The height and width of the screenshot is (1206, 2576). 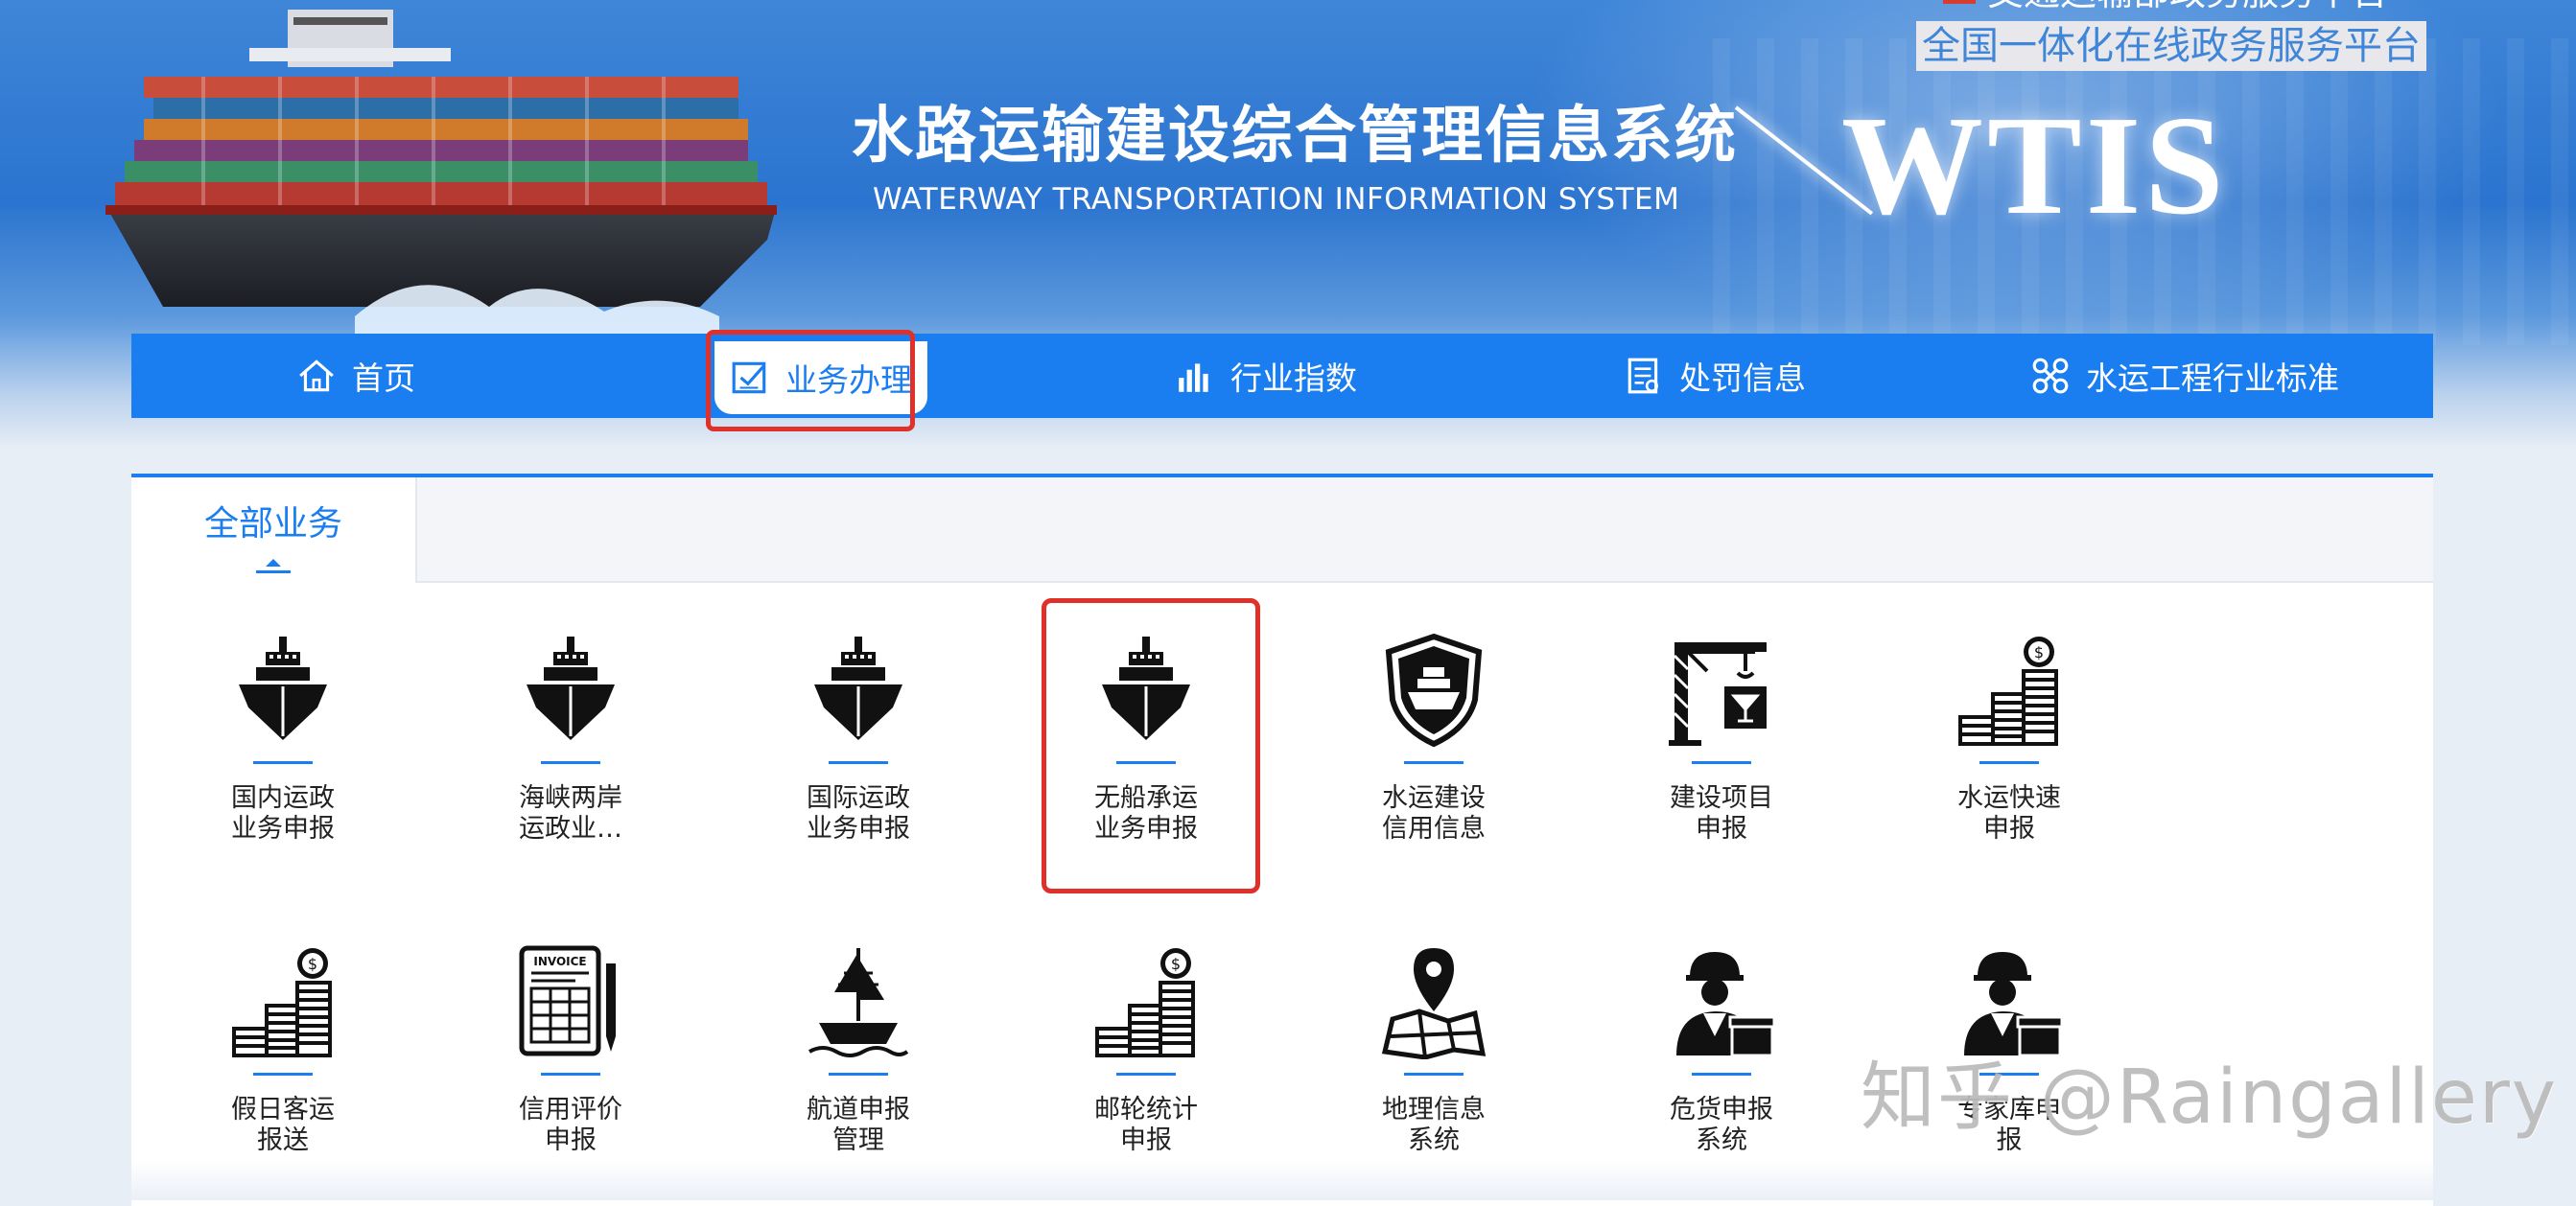 I want to click on sailboat-icon, so click(x=858, y=1002).